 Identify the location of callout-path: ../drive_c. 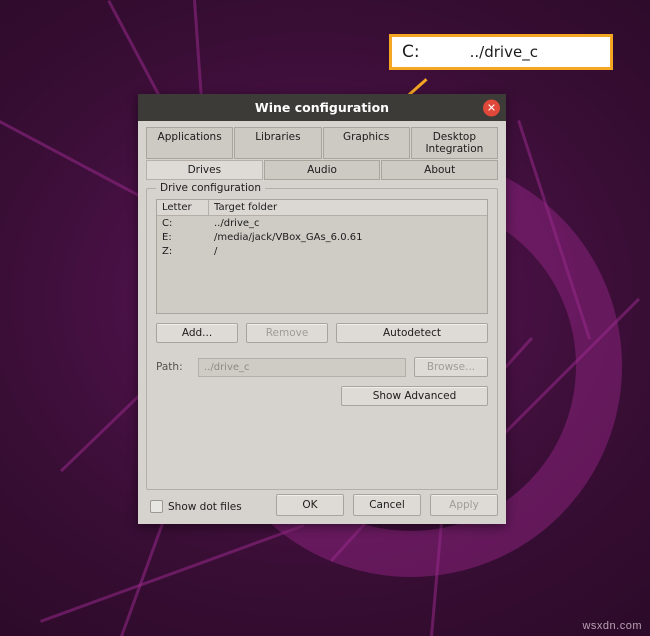
(503, 52).